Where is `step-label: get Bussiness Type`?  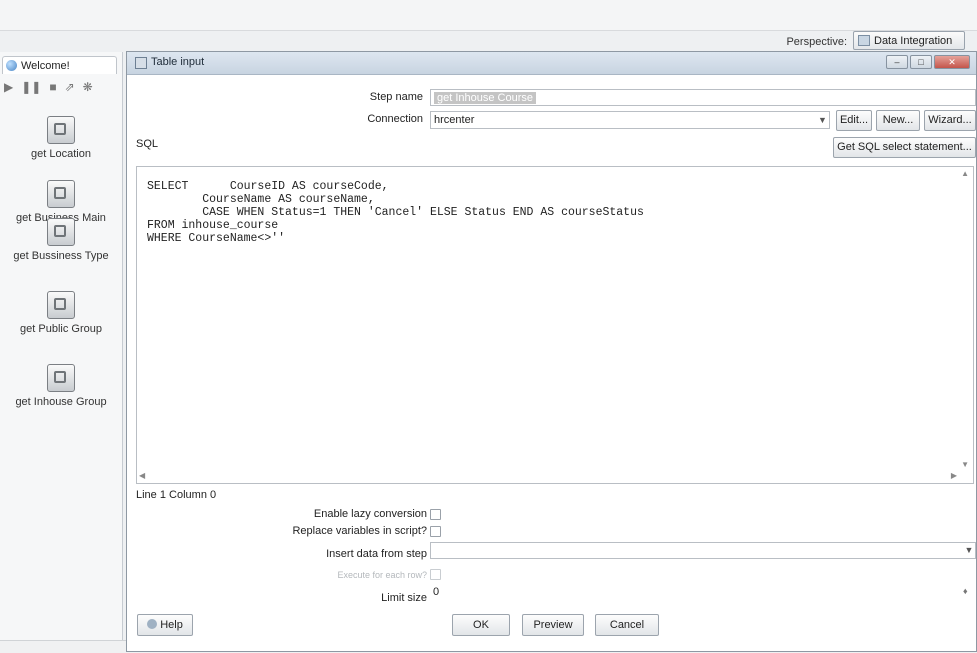 step-label: get Bussiness Type is located at coordinates (61, 256).